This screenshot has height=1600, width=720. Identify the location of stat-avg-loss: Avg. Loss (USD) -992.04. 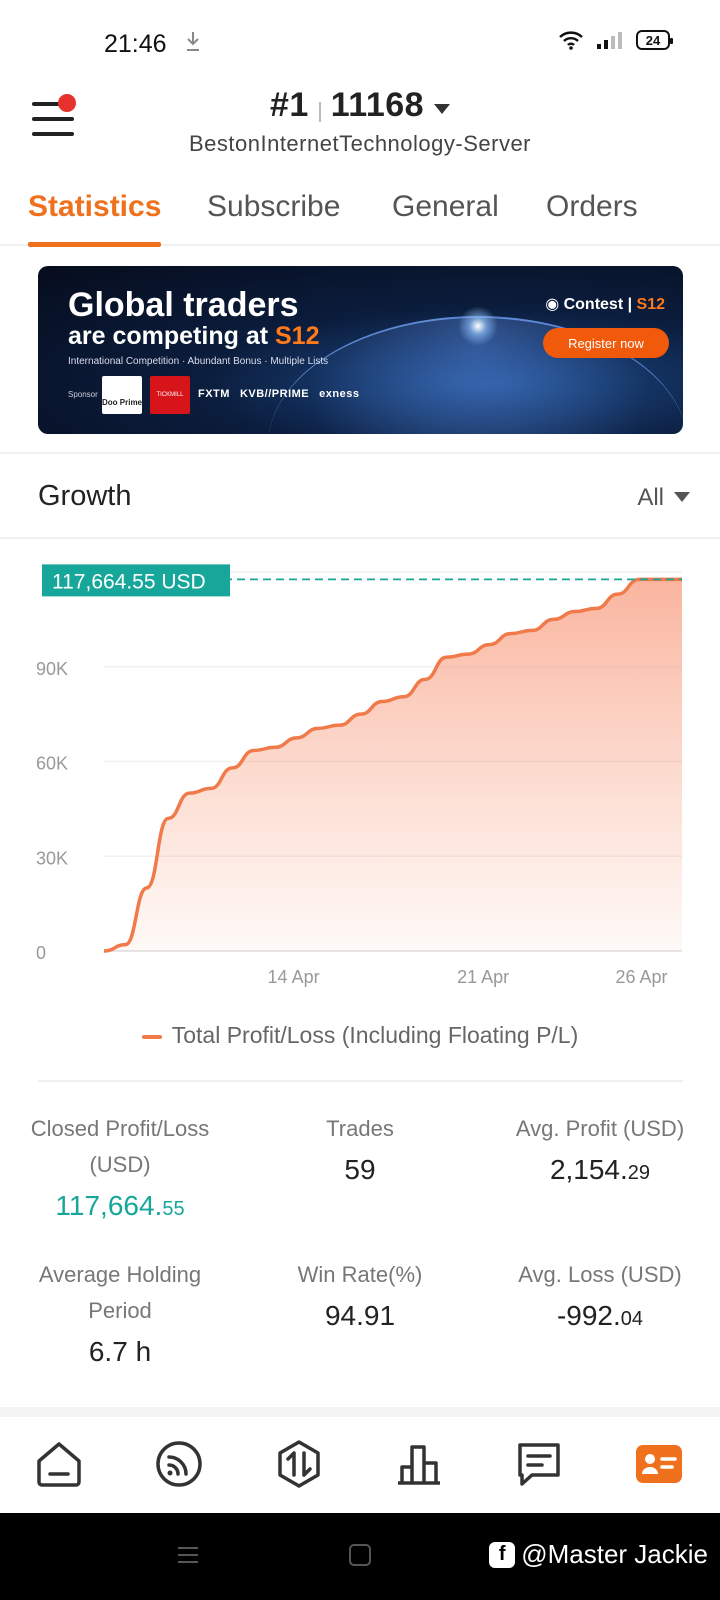
(600, 1294).